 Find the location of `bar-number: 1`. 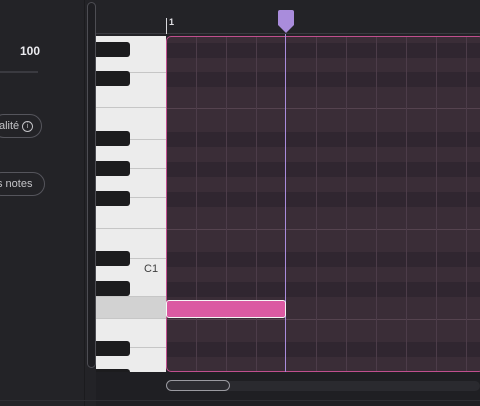

bar-number: 1 is located at coordinates (172, 22).